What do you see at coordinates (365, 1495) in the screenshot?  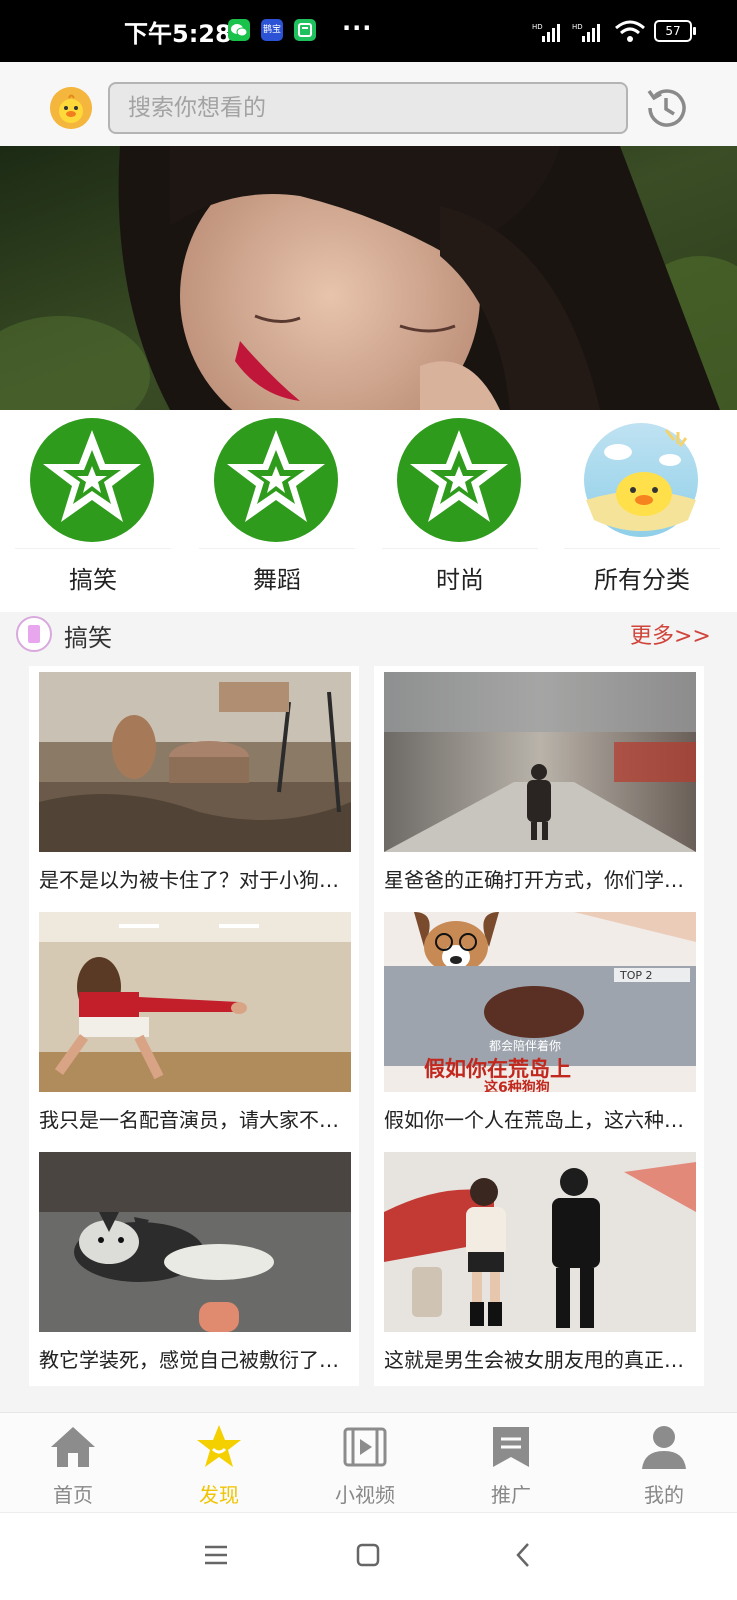 I see `tab-label: 小视频` at bounding box center [365, 1495].